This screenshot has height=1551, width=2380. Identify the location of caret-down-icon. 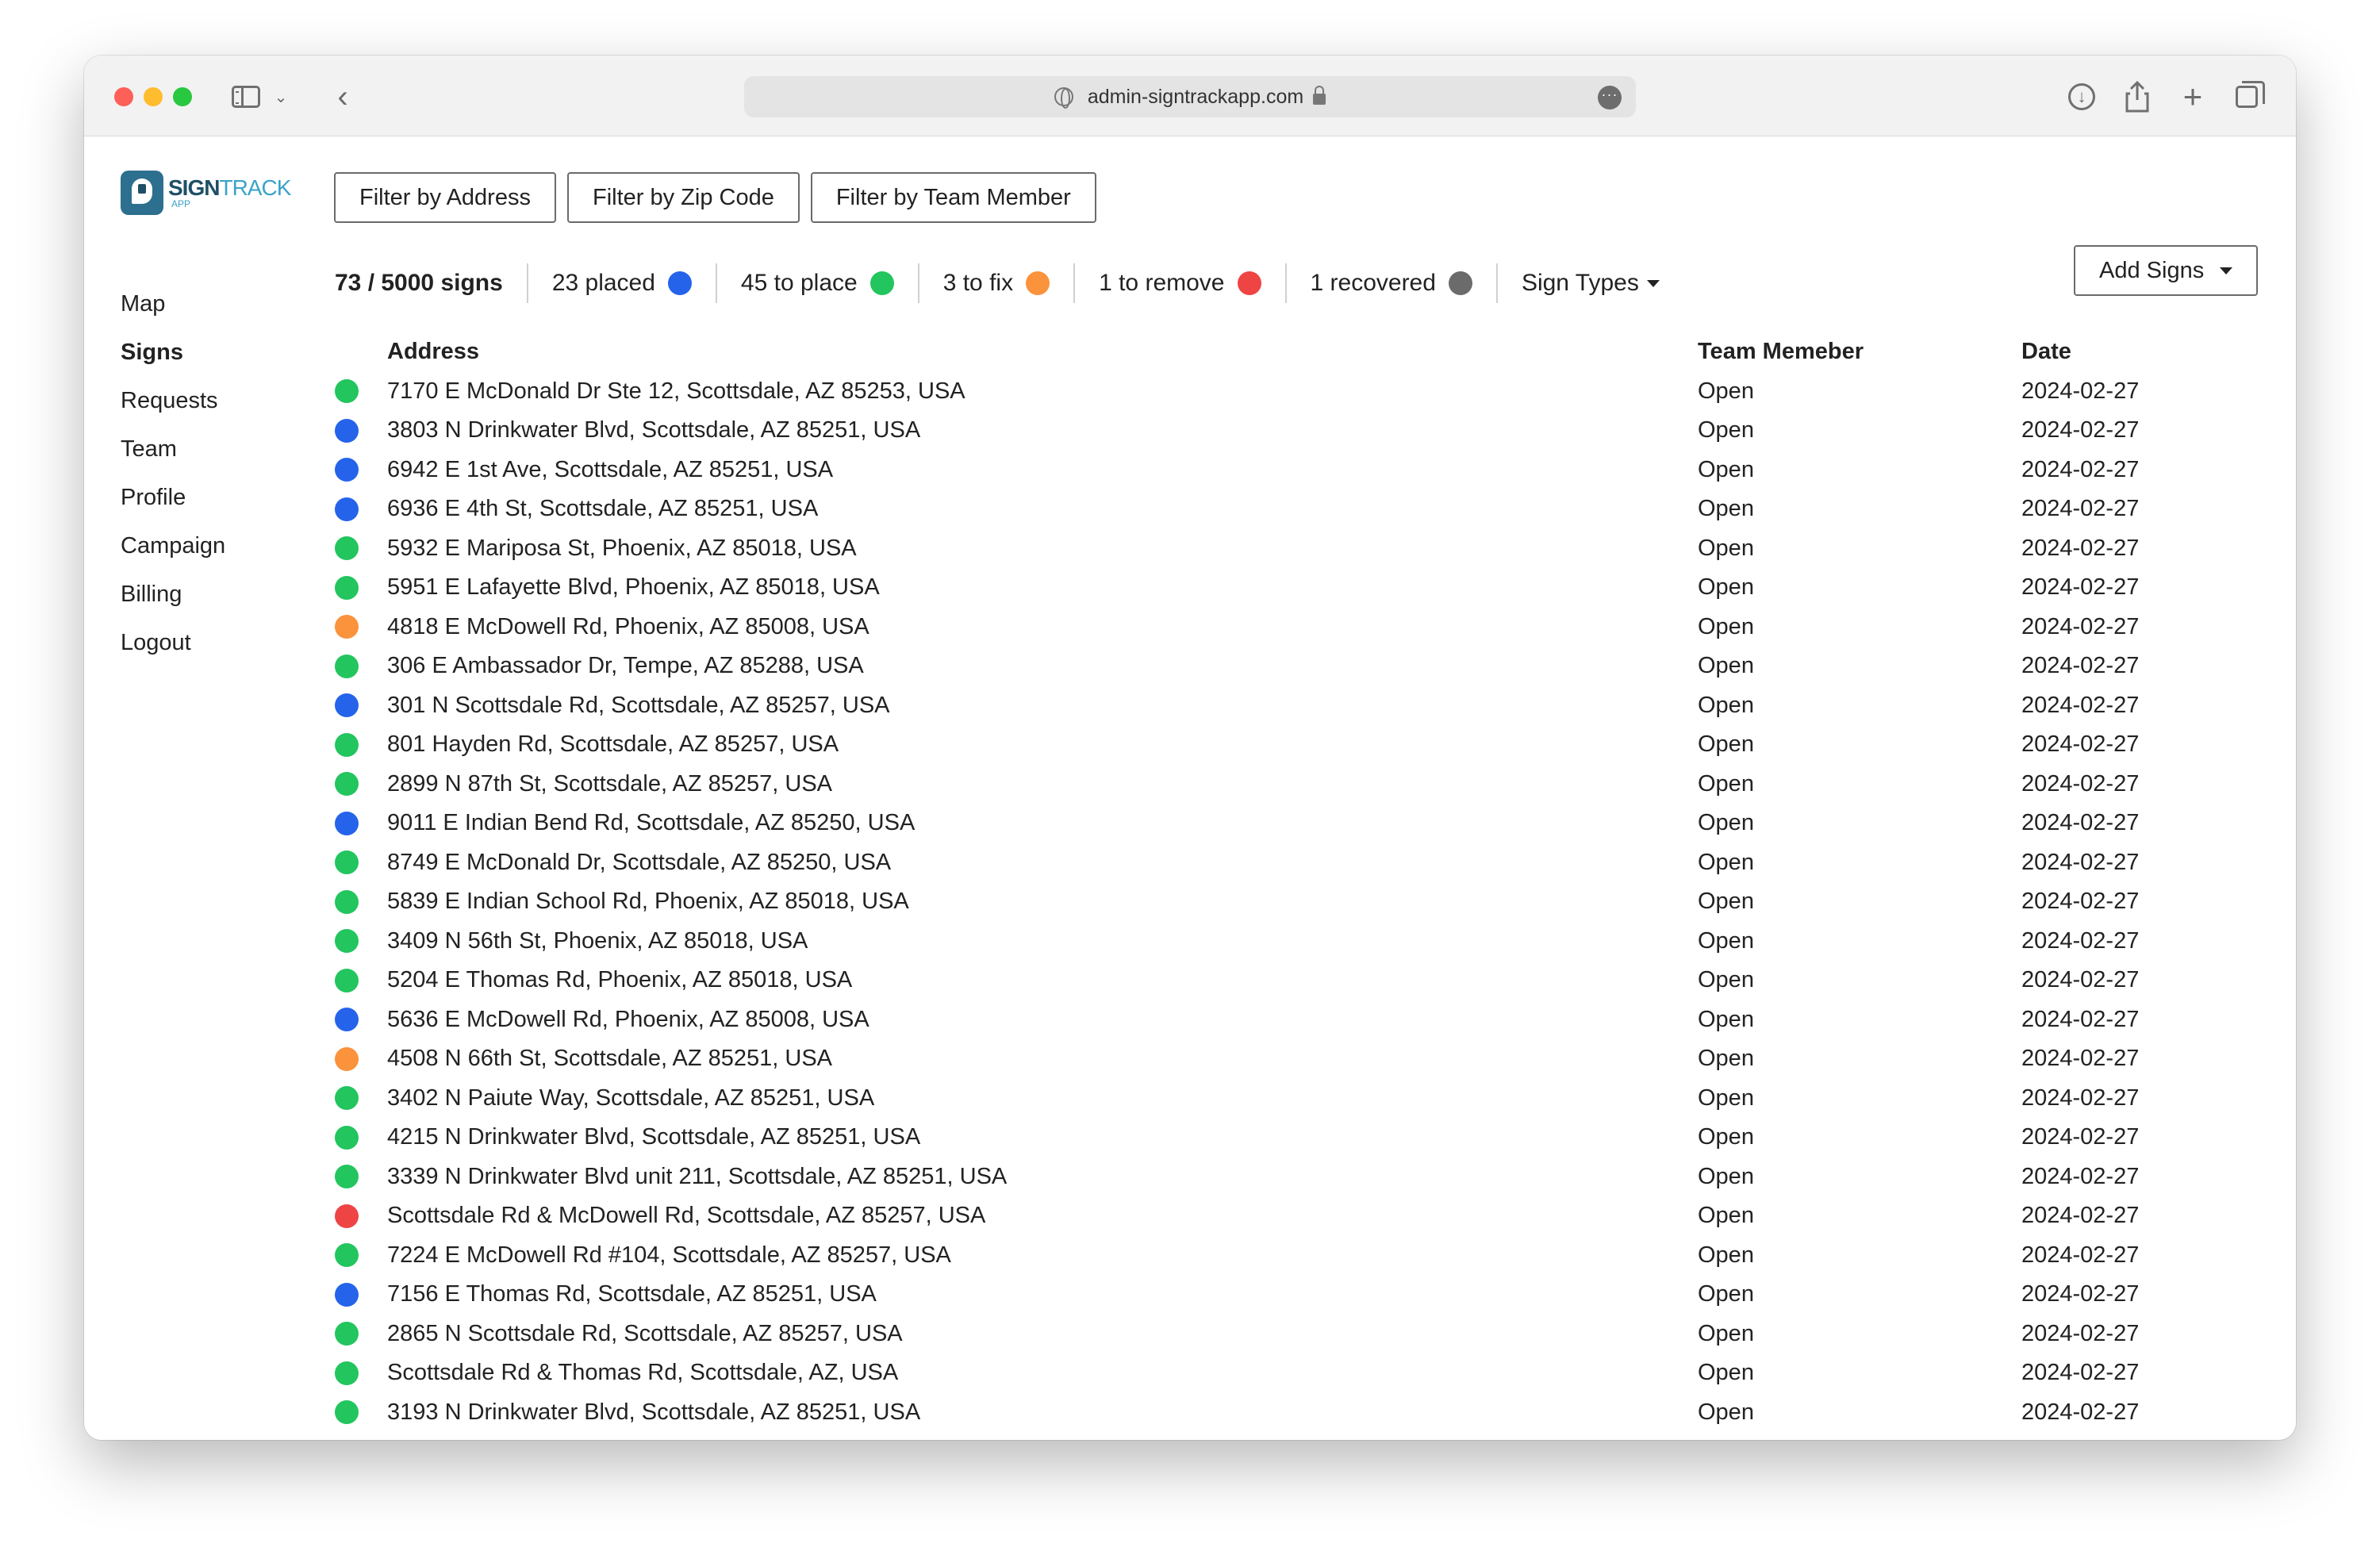
(1653, 283).